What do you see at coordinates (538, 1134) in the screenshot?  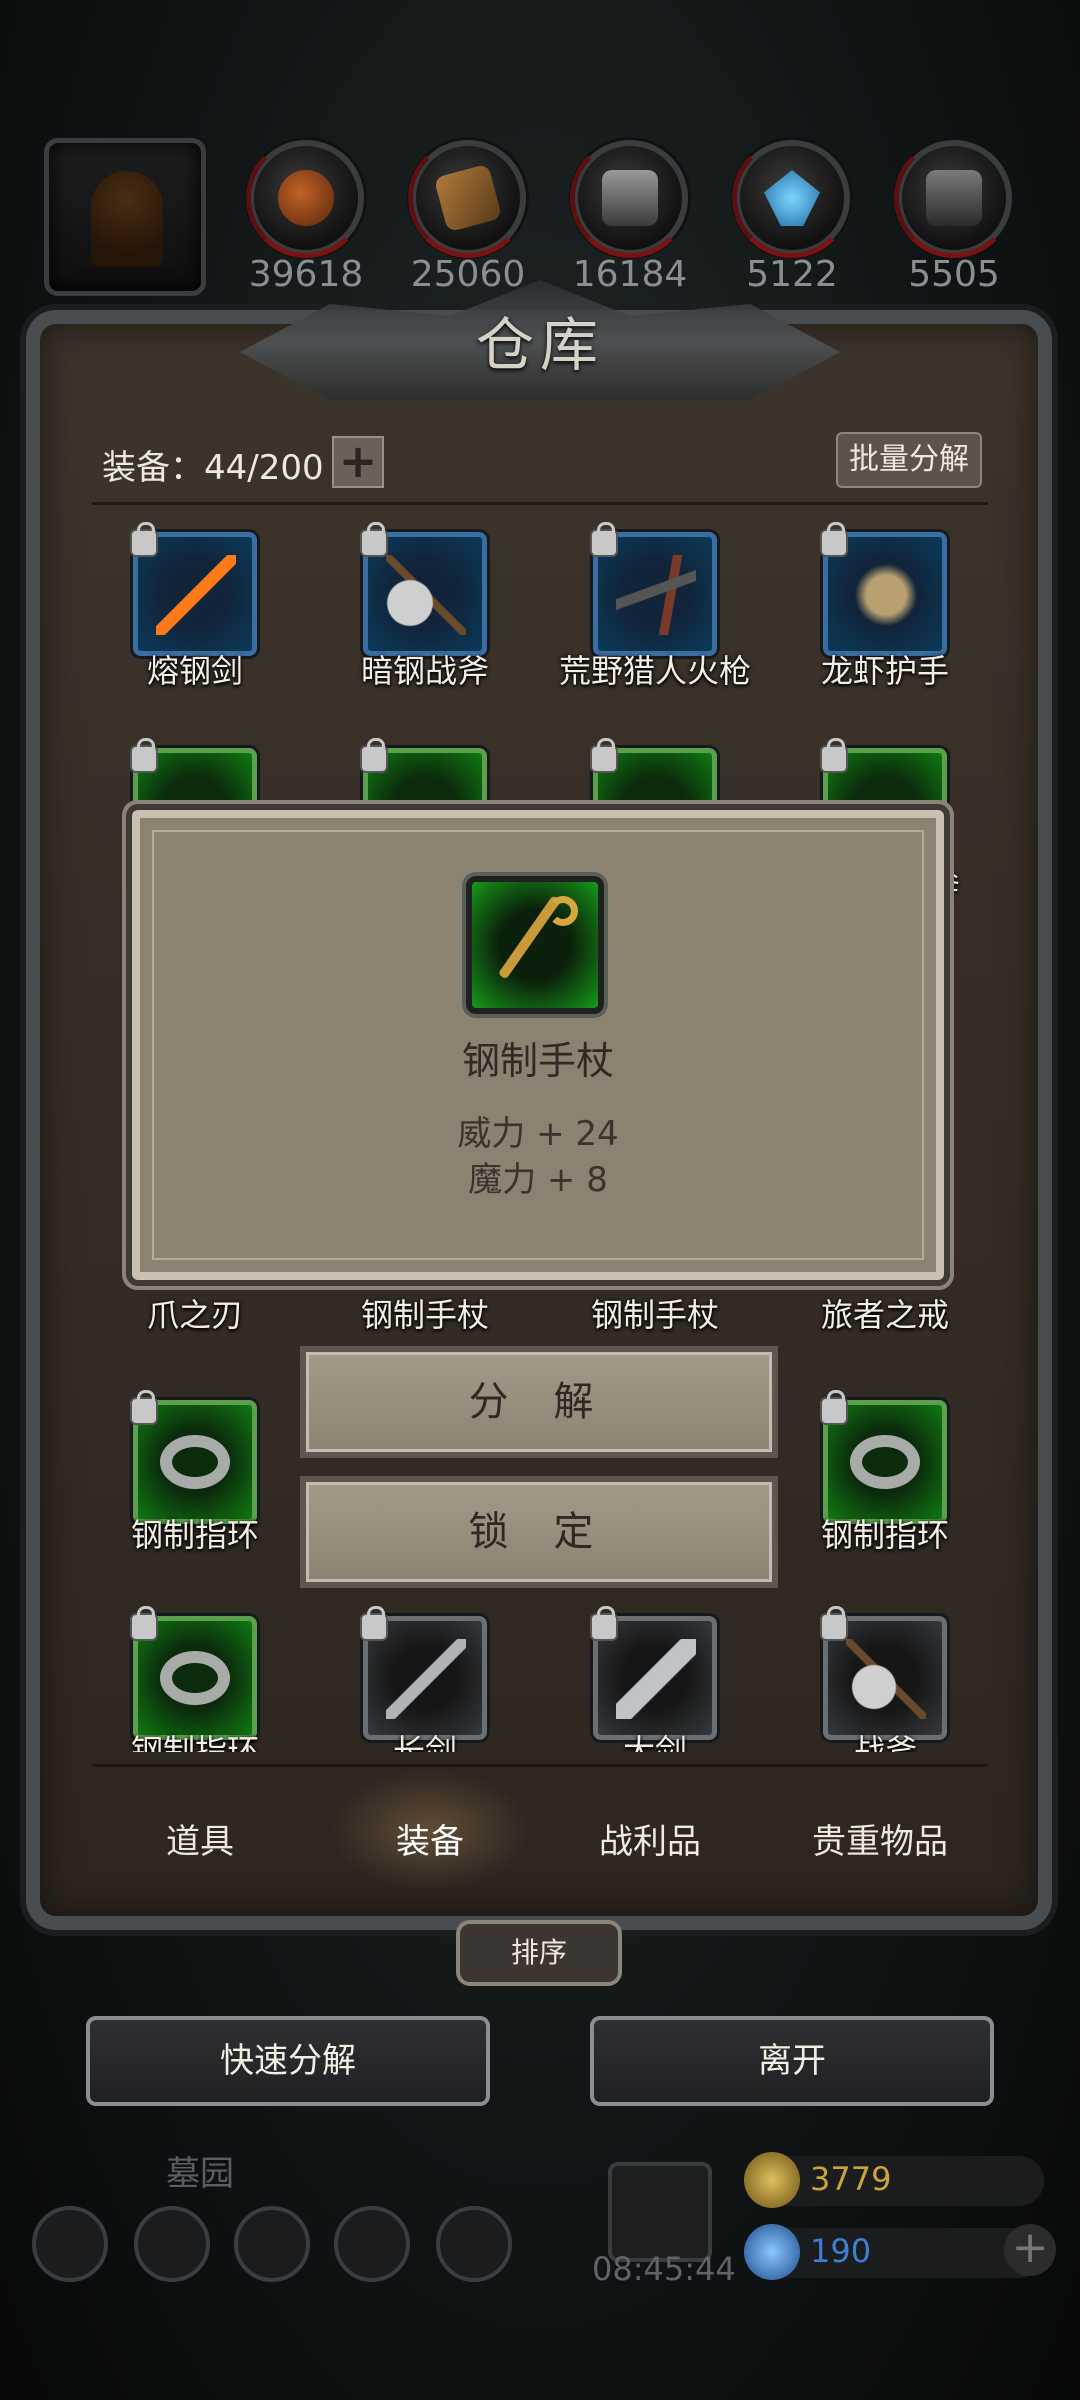 I see `popup-stat-power: 威力 + 24` at bounding box center [538, 1134].